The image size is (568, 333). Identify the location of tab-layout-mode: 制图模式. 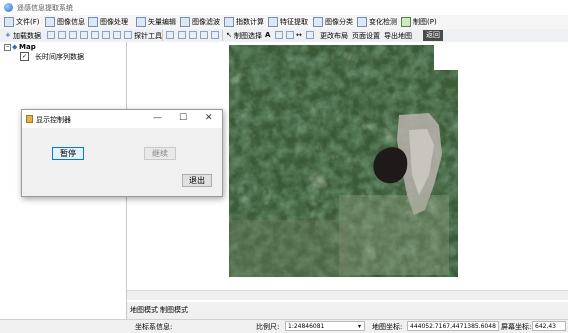
(174, 310).